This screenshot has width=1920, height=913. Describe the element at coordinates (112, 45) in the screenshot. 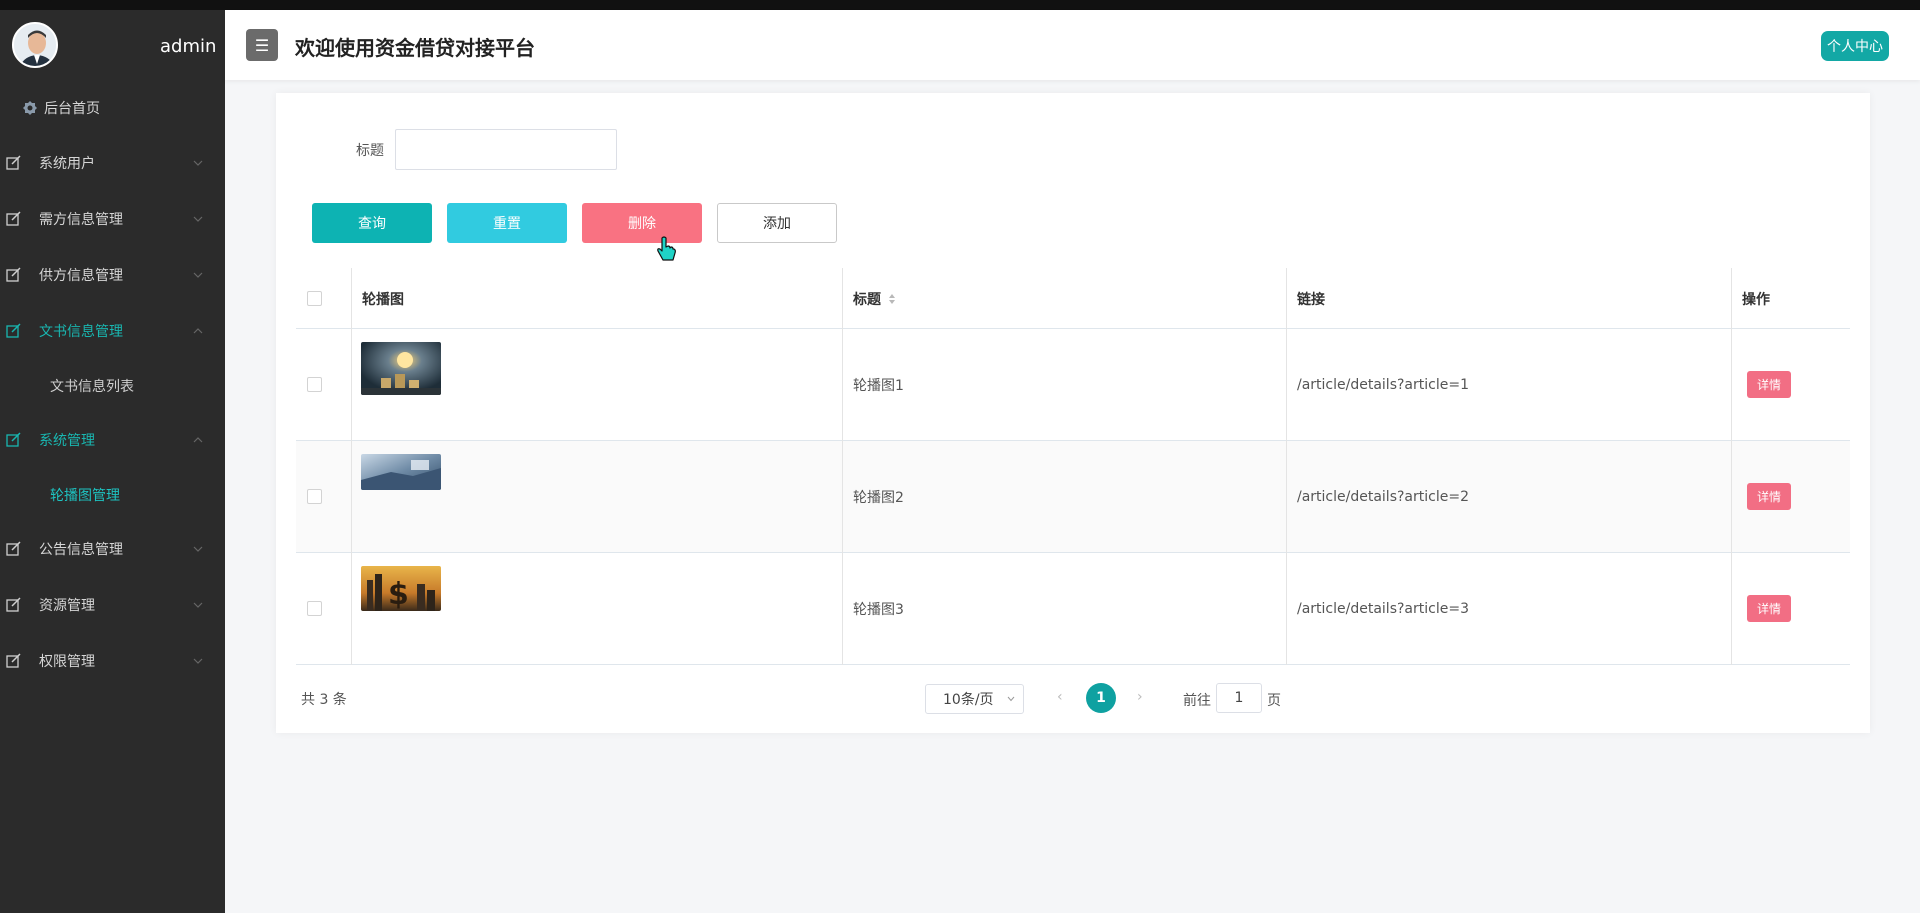

I see `sidebar-user: admin` at that location.